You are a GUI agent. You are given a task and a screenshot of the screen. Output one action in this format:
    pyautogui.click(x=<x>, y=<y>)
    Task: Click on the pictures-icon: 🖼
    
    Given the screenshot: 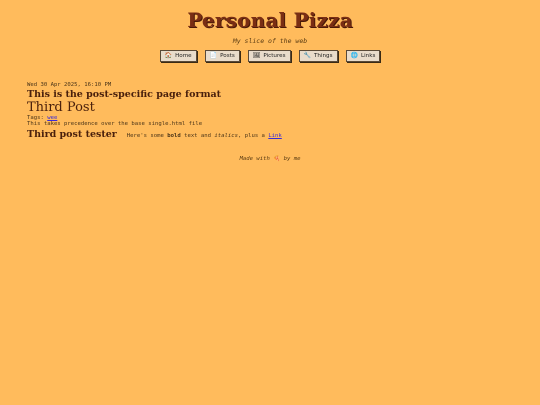 What is the action you would take?
    pyautogui.click(x=256, y=55)
    